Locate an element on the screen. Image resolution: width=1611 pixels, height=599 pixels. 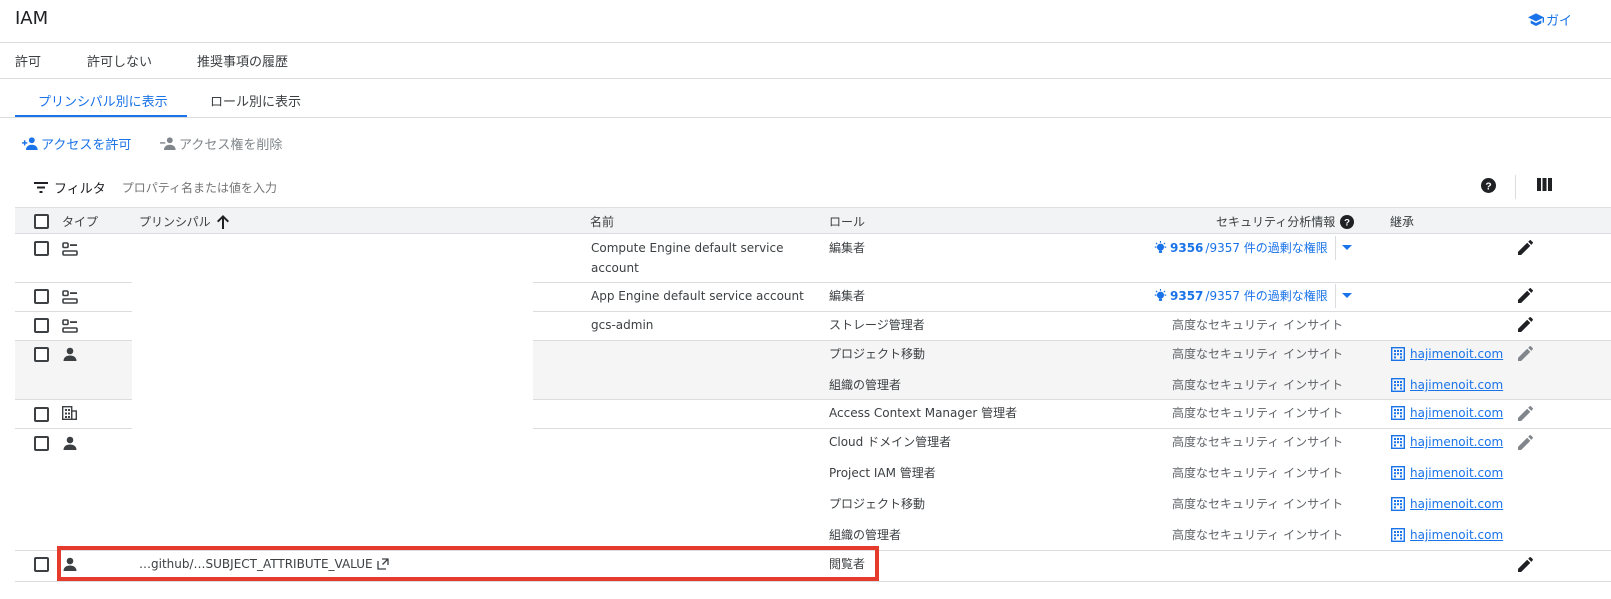
tab-recommendation-history: 推奨事項の履歴 is located at coordinates (242, 60).